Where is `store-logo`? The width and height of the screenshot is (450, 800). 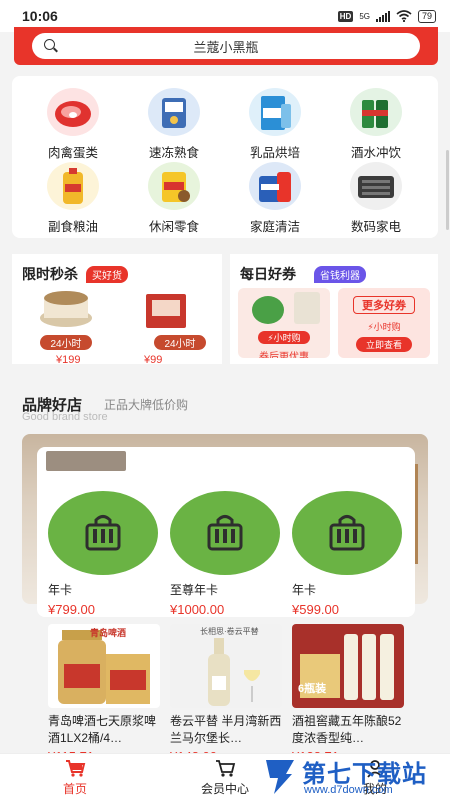 store-logo is located at coordinates (86, 461).